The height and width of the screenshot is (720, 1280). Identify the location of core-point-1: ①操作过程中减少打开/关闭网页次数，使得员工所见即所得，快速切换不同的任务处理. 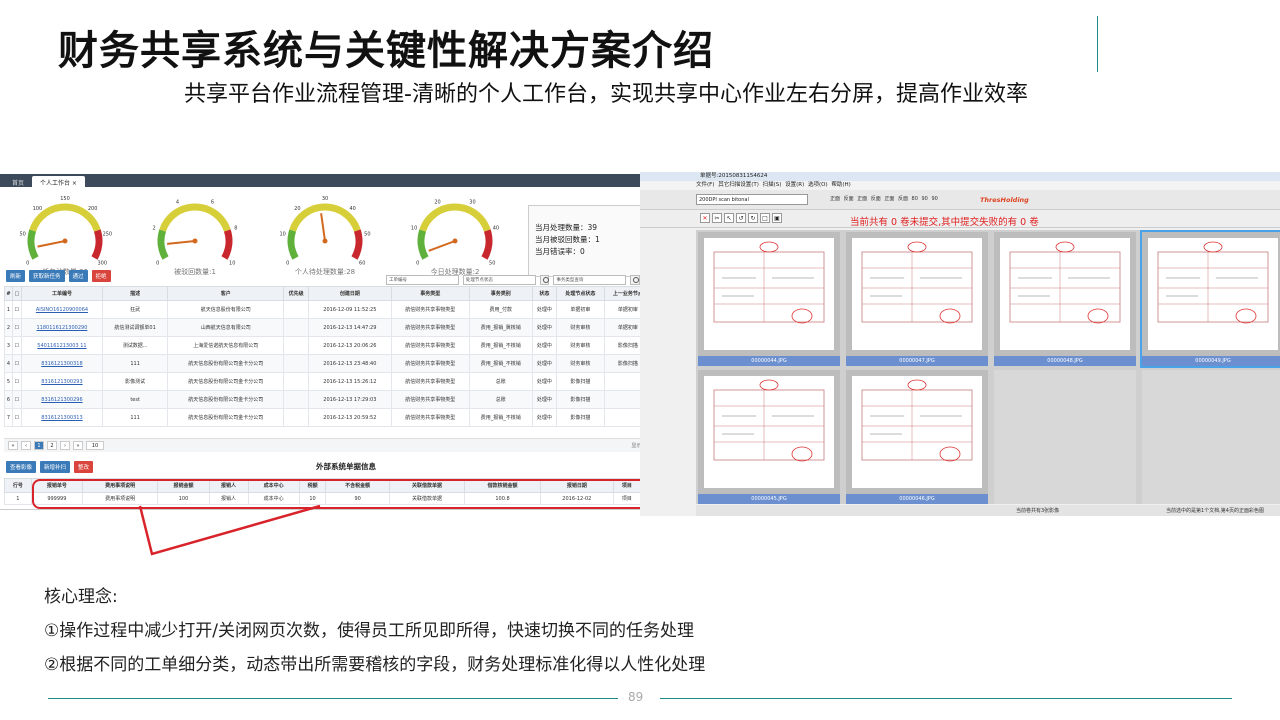
(369, 631).